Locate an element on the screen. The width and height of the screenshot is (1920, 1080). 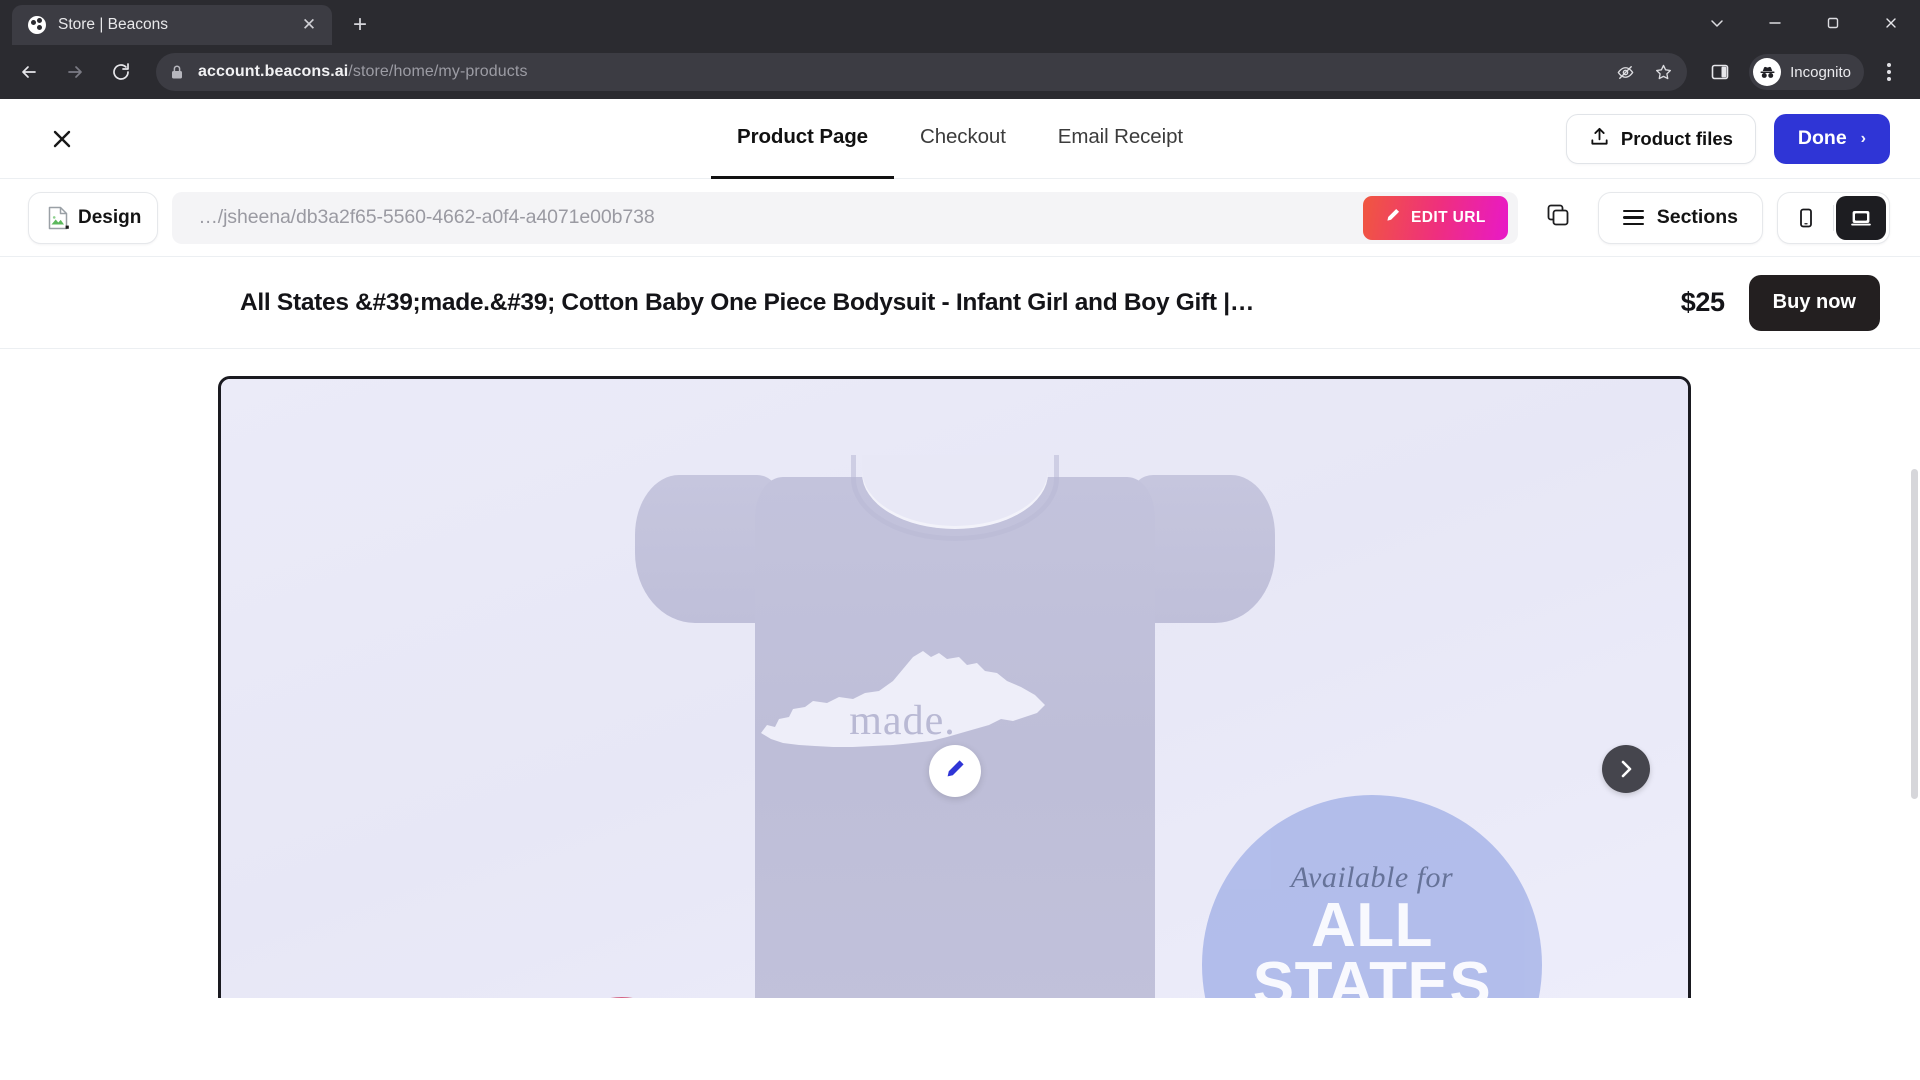
edit-url-button: EDIT URL is located at coordinates (1435, 217).